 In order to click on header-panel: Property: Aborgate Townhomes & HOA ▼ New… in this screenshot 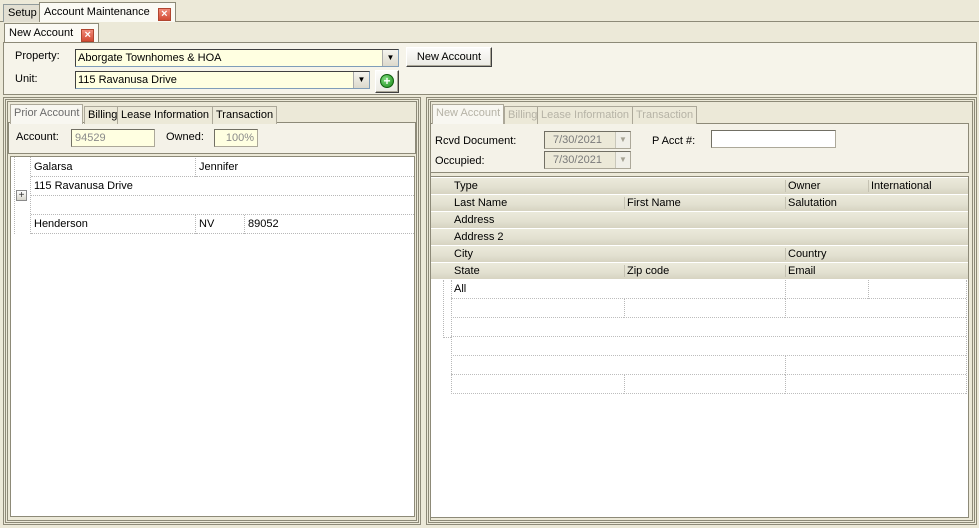, I will do `click(490, 68)`.